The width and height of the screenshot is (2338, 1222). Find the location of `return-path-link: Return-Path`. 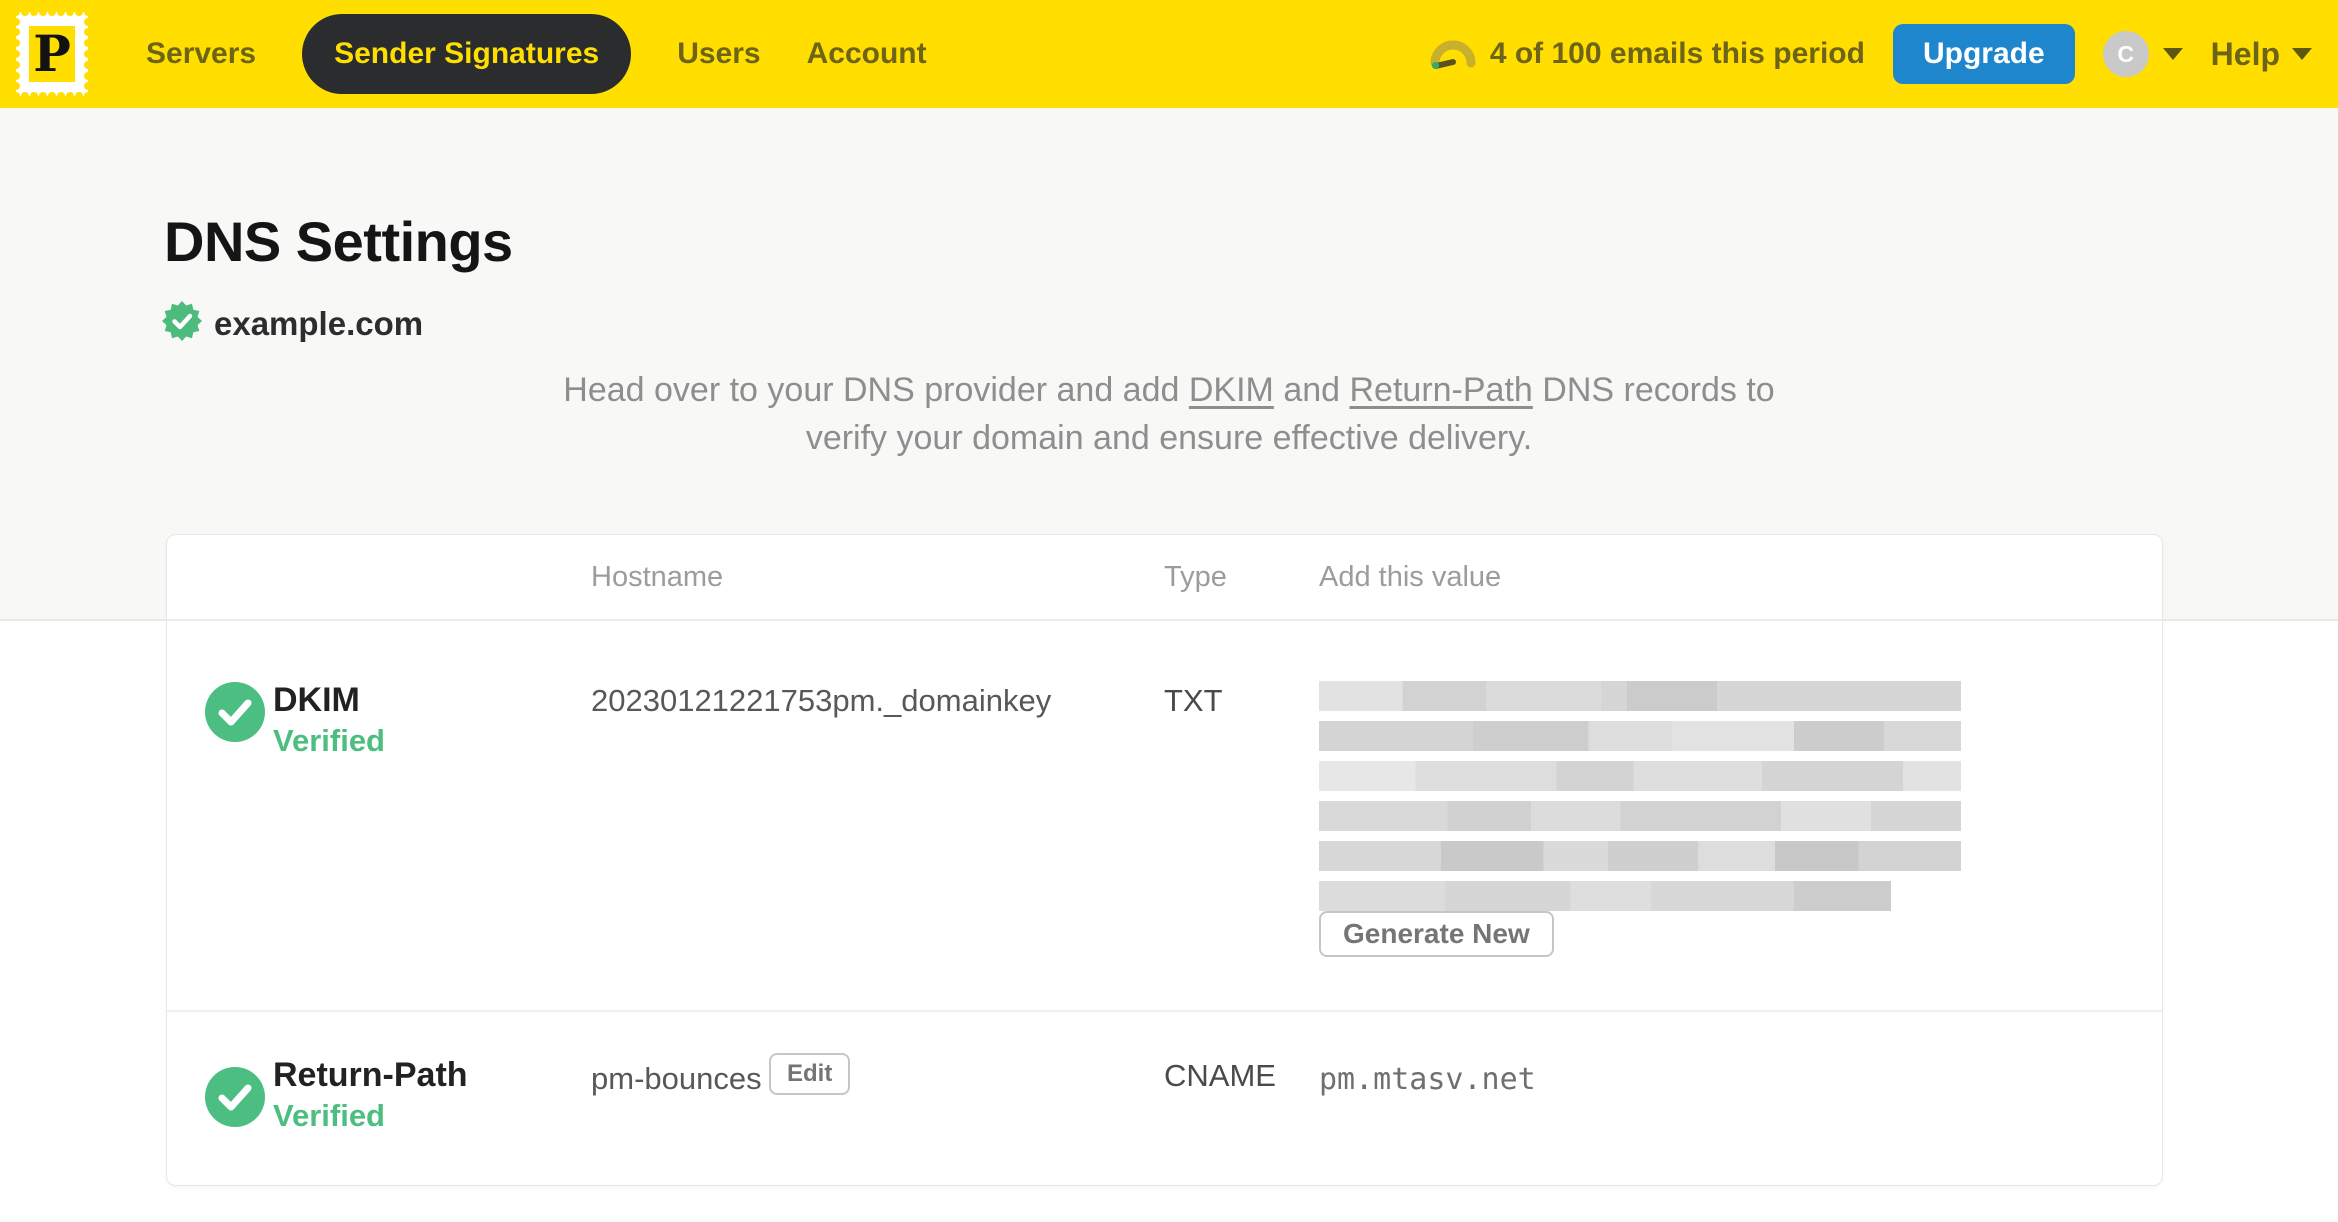

return-path-link: Return-Path is located at coordinates (1441, 390).